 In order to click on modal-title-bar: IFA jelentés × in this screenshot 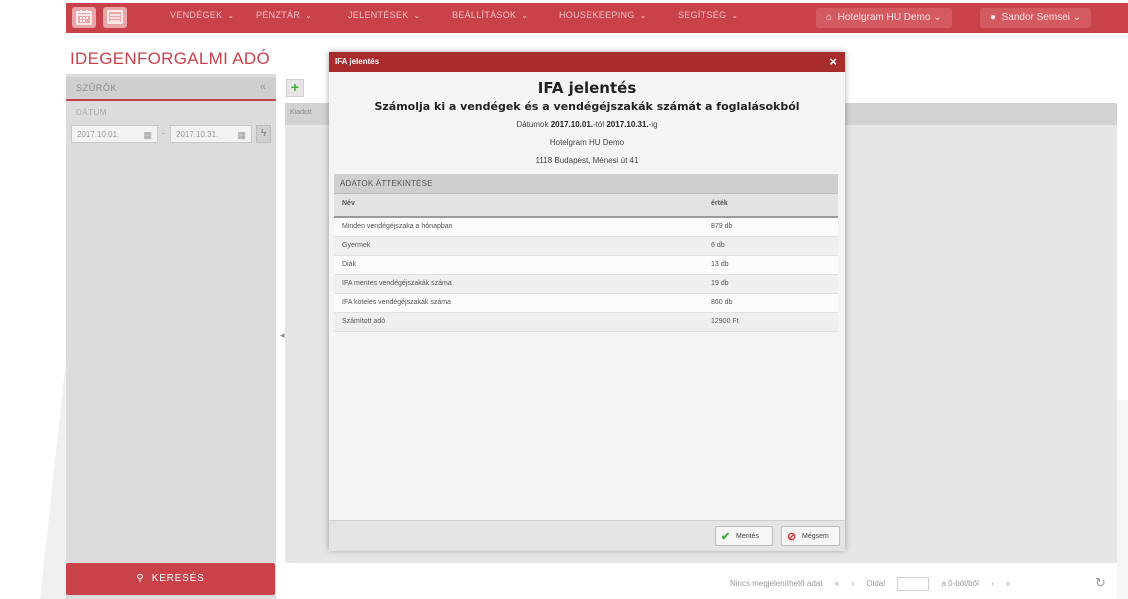, I will do `click(587, 62)`.